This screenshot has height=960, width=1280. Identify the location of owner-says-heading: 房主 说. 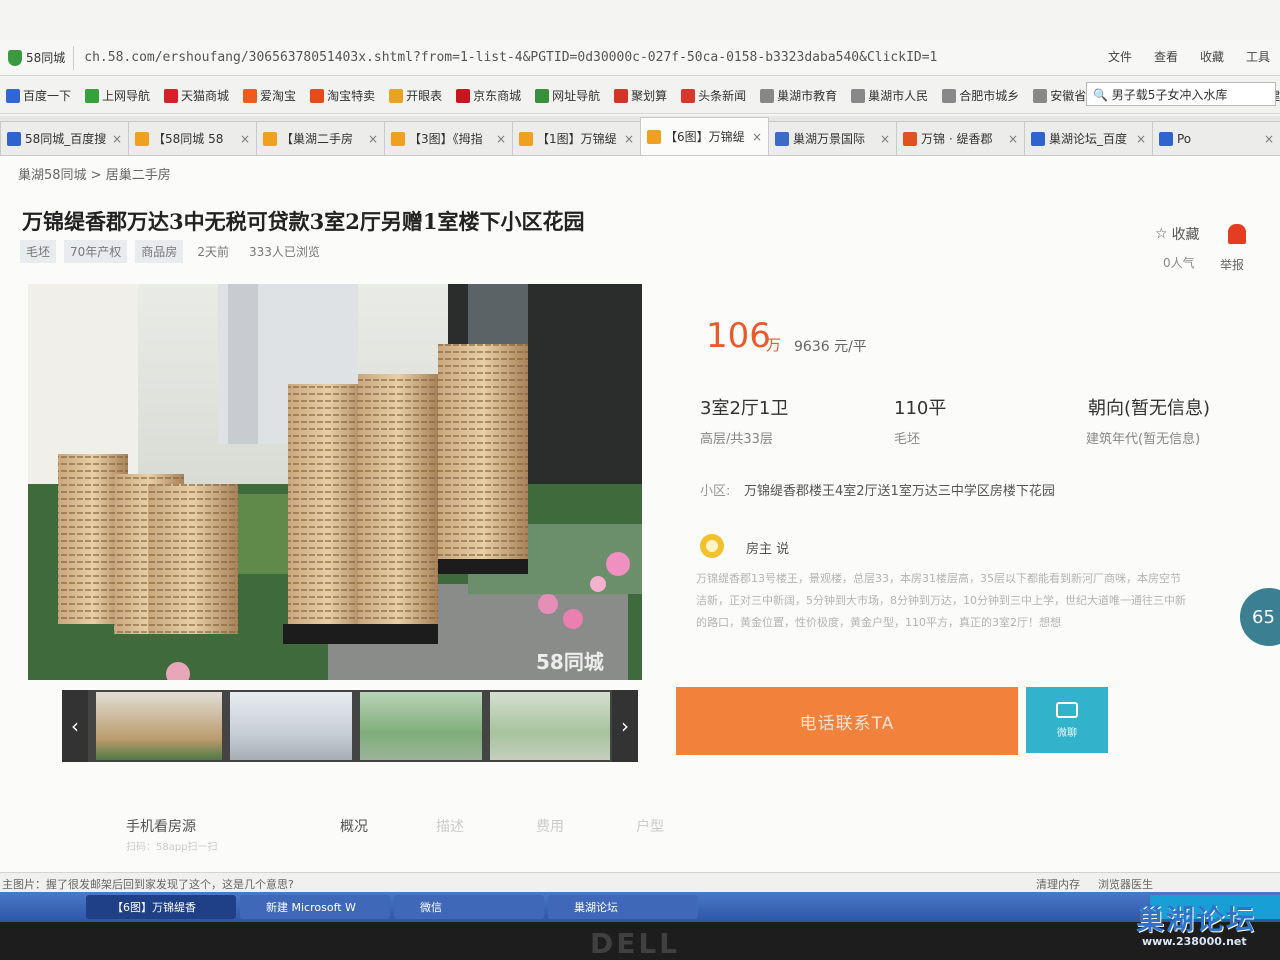
(768, 549).